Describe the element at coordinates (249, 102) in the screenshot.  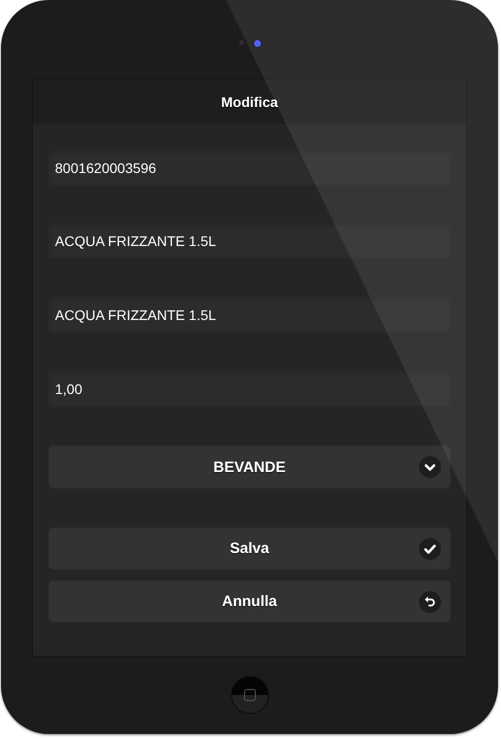
I see `page-title: Modifica` at that location.